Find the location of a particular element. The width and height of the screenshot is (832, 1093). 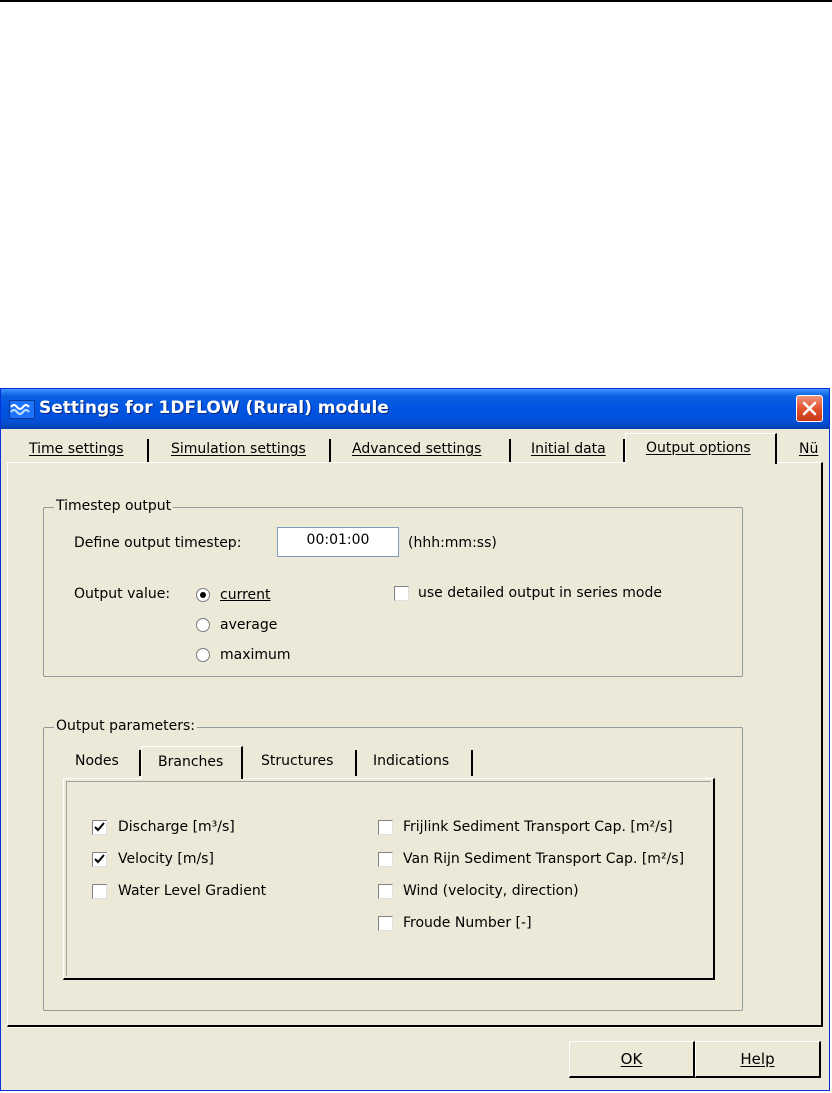

tab-label: Time settings is located at coordinates (76, 449).